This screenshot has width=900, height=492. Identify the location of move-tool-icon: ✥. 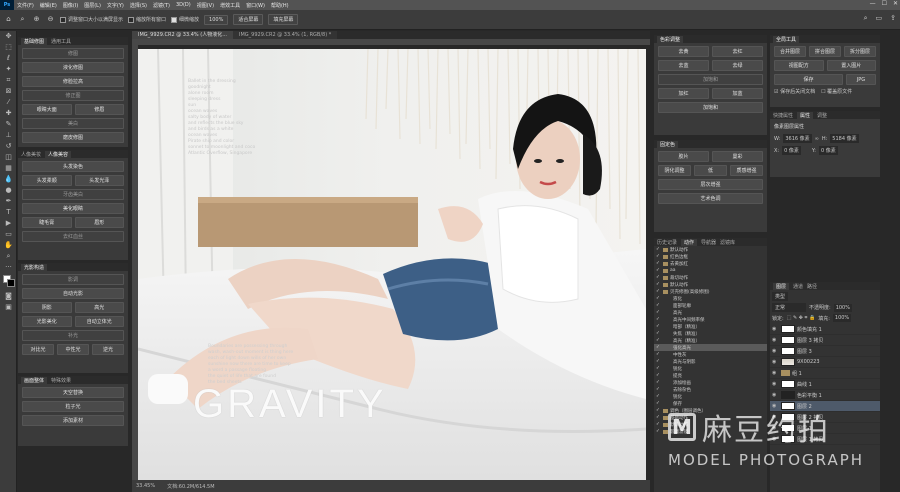
(8, 36).